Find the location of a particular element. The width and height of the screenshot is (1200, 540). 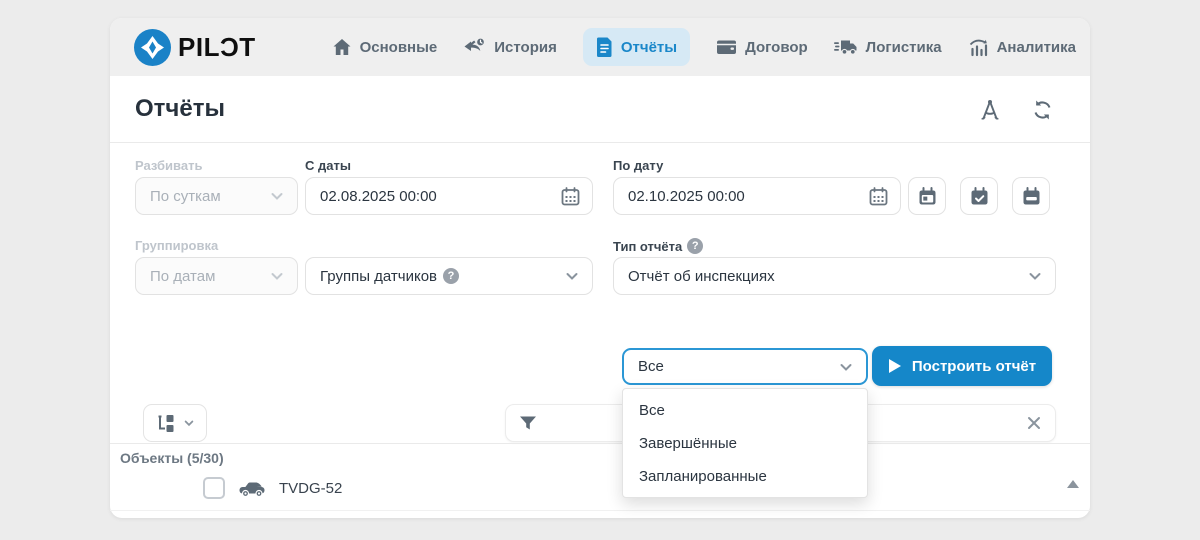

date-to-input: 02.10.2025 00:00 is located at coordinates (757, 196).